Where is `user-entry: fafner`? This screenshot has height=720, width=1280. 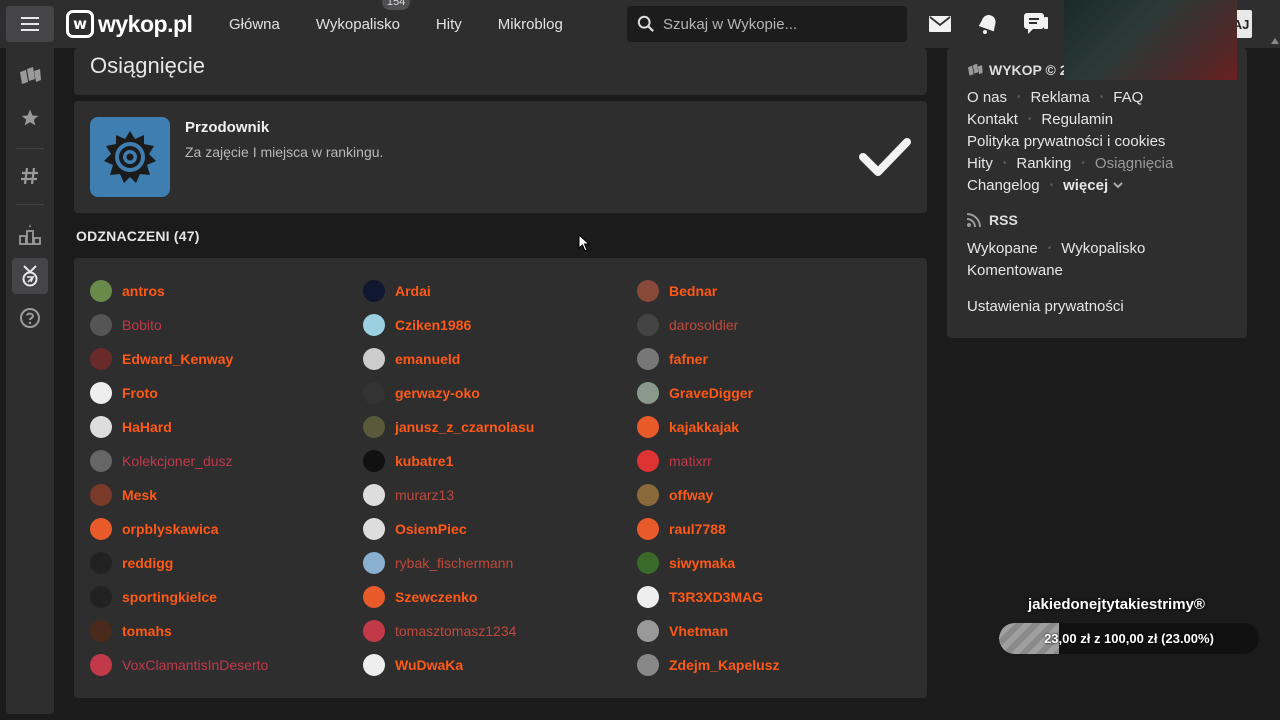
user-entry: fafner is located at coordinates (672, 359).